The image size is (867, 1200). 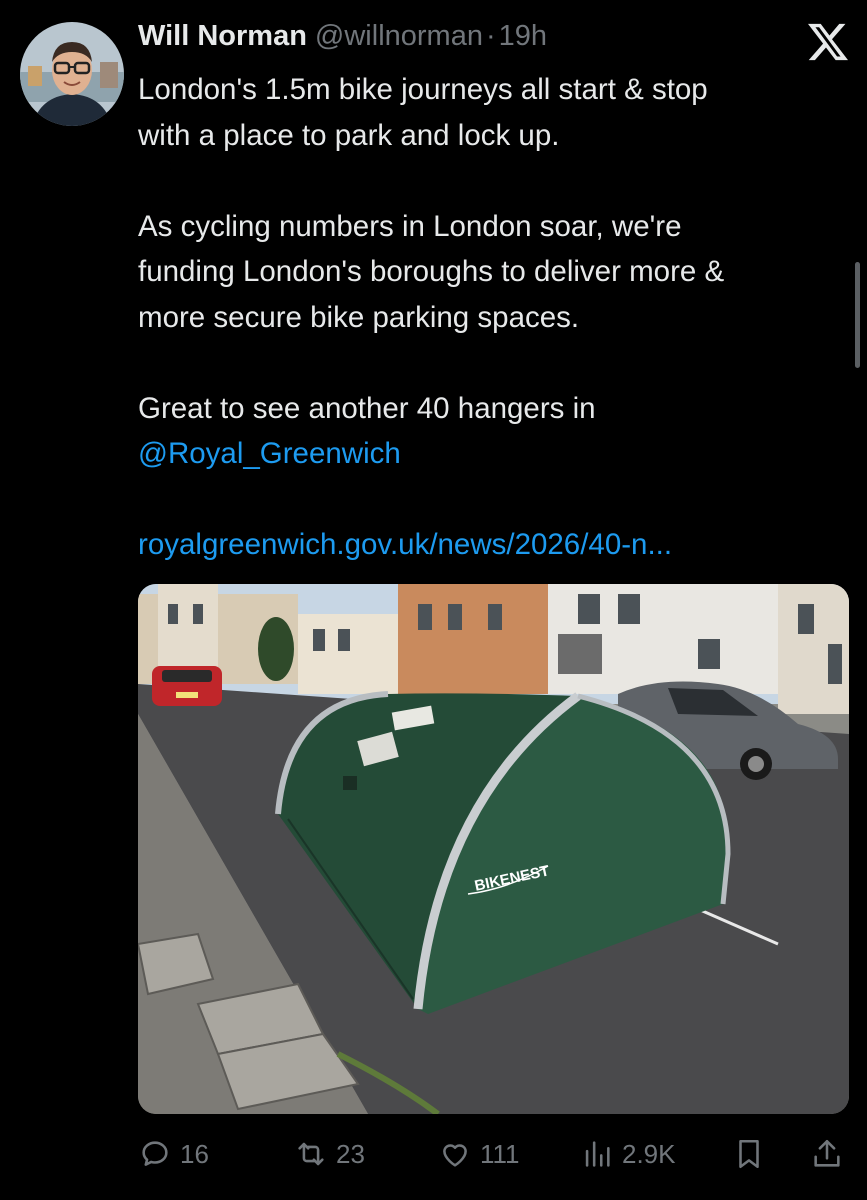 I want to click on share-button, so click(x=827, y=1154).